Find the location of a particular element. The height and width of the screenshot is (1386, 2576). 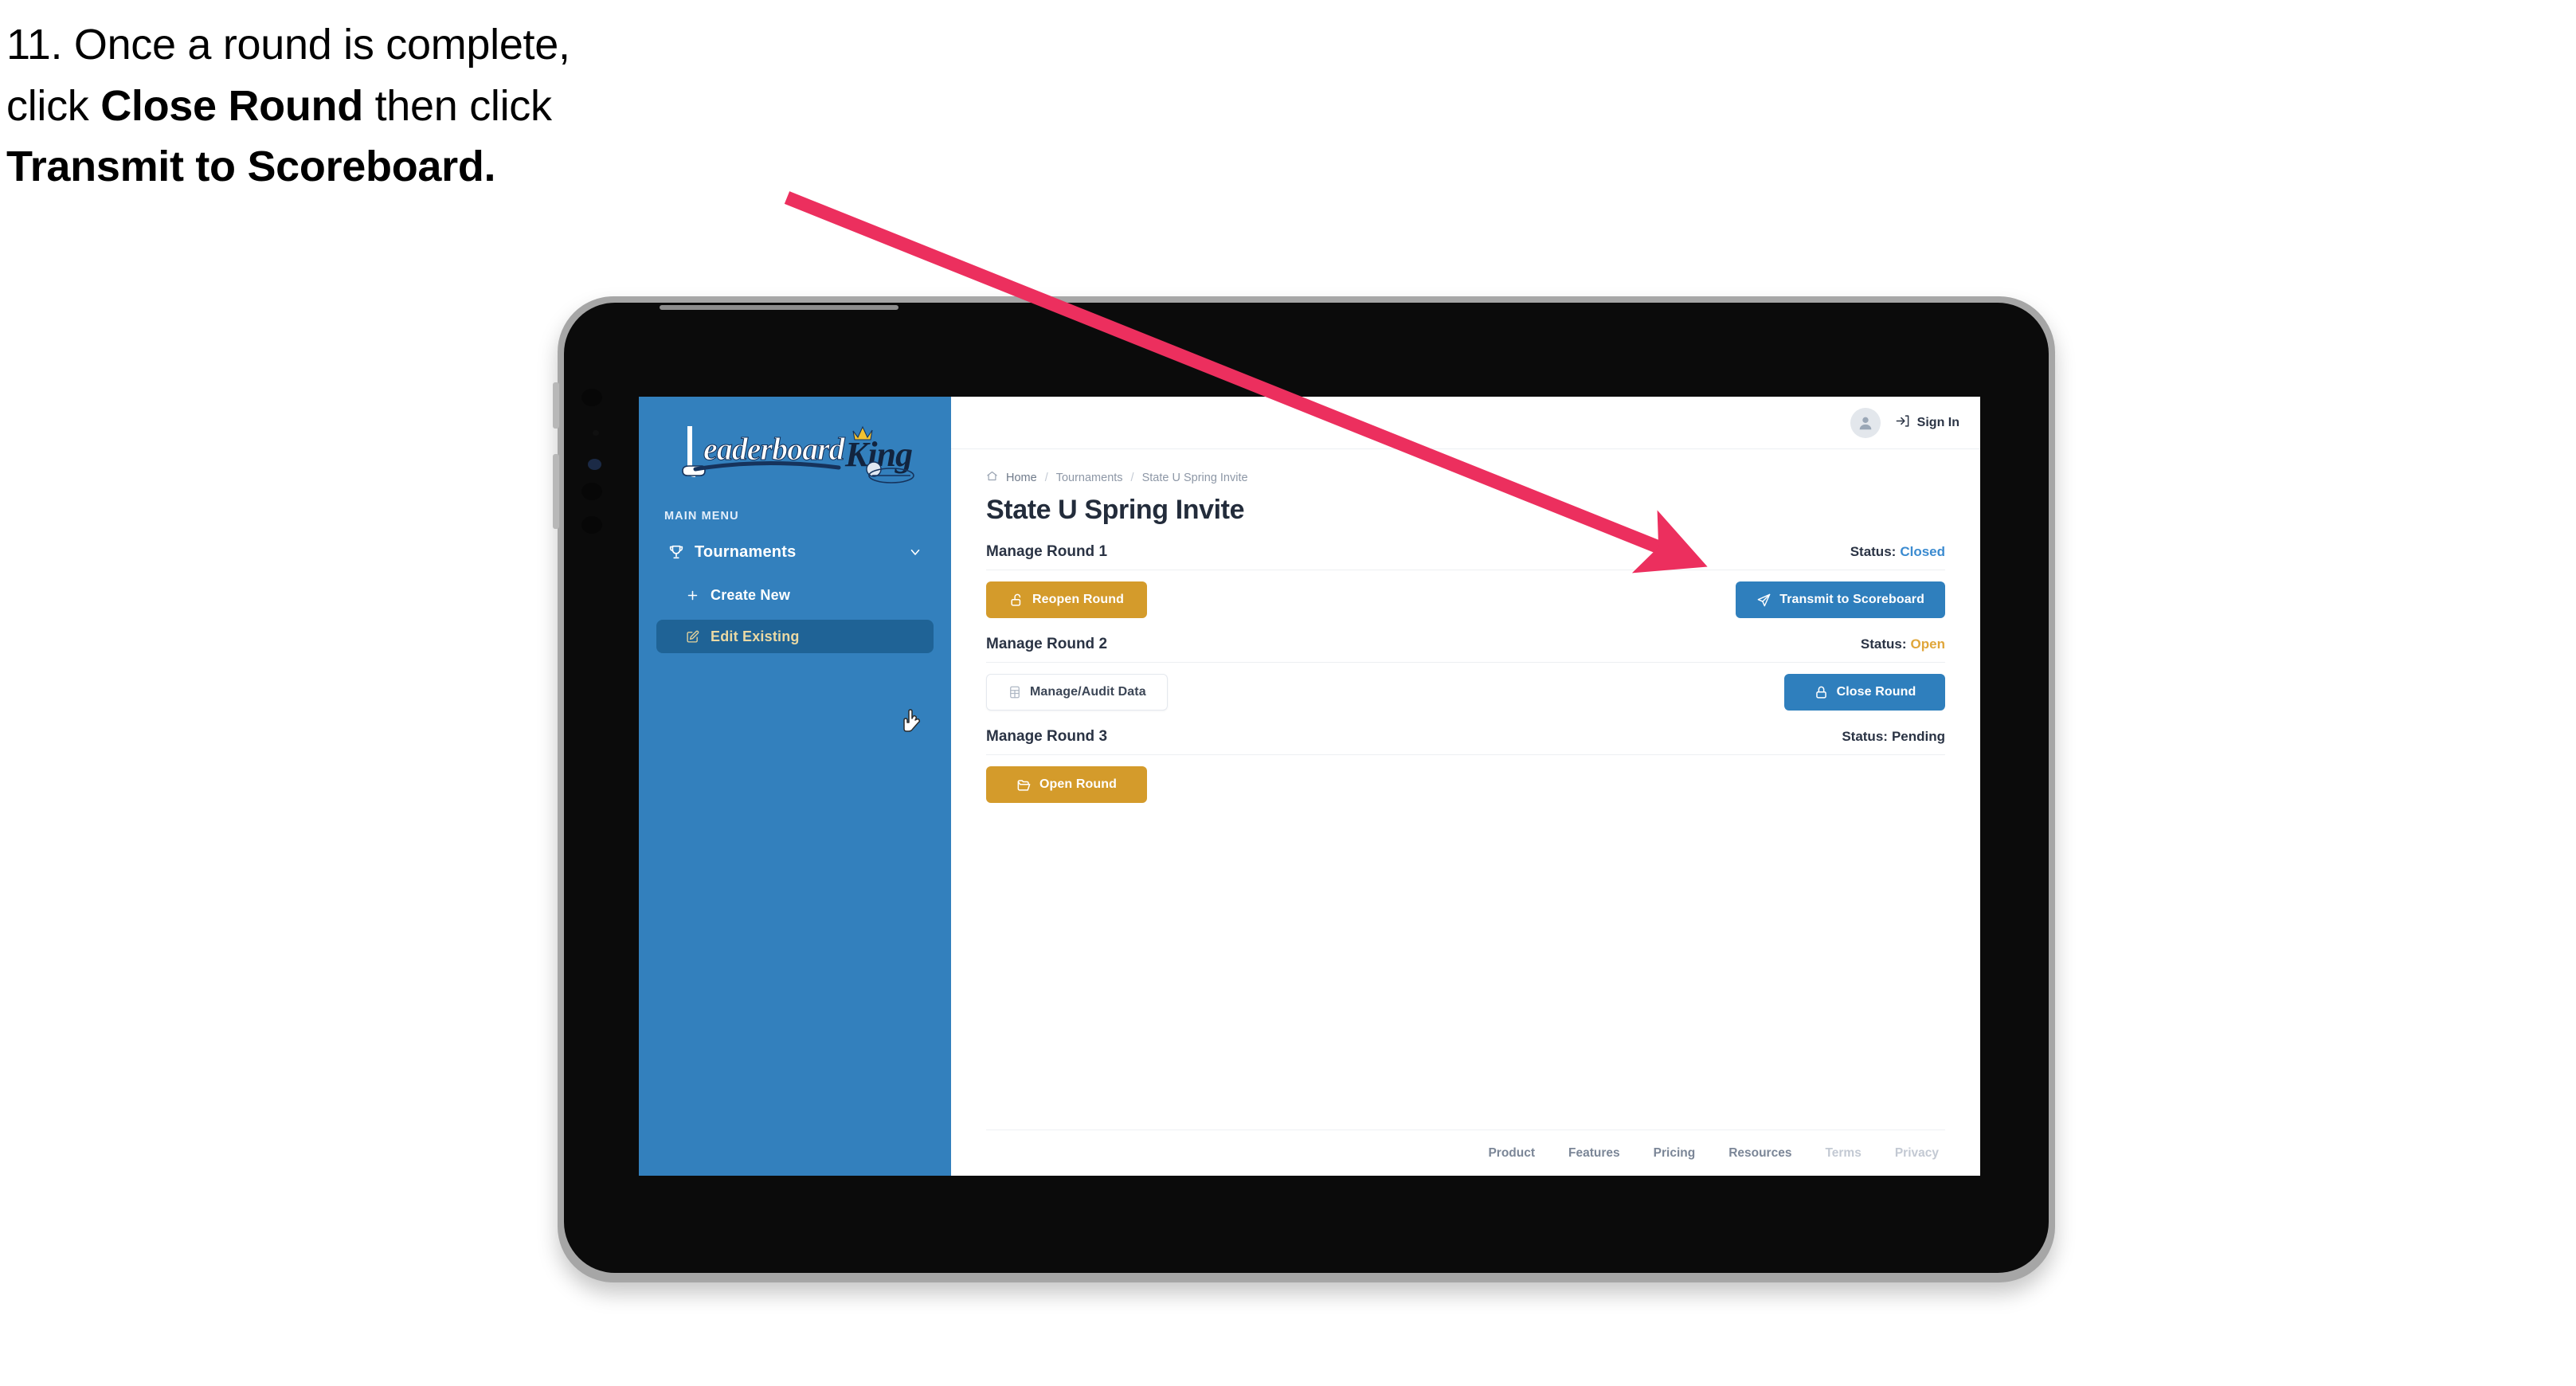

lock-icon is located at coordinates (1821, 692).